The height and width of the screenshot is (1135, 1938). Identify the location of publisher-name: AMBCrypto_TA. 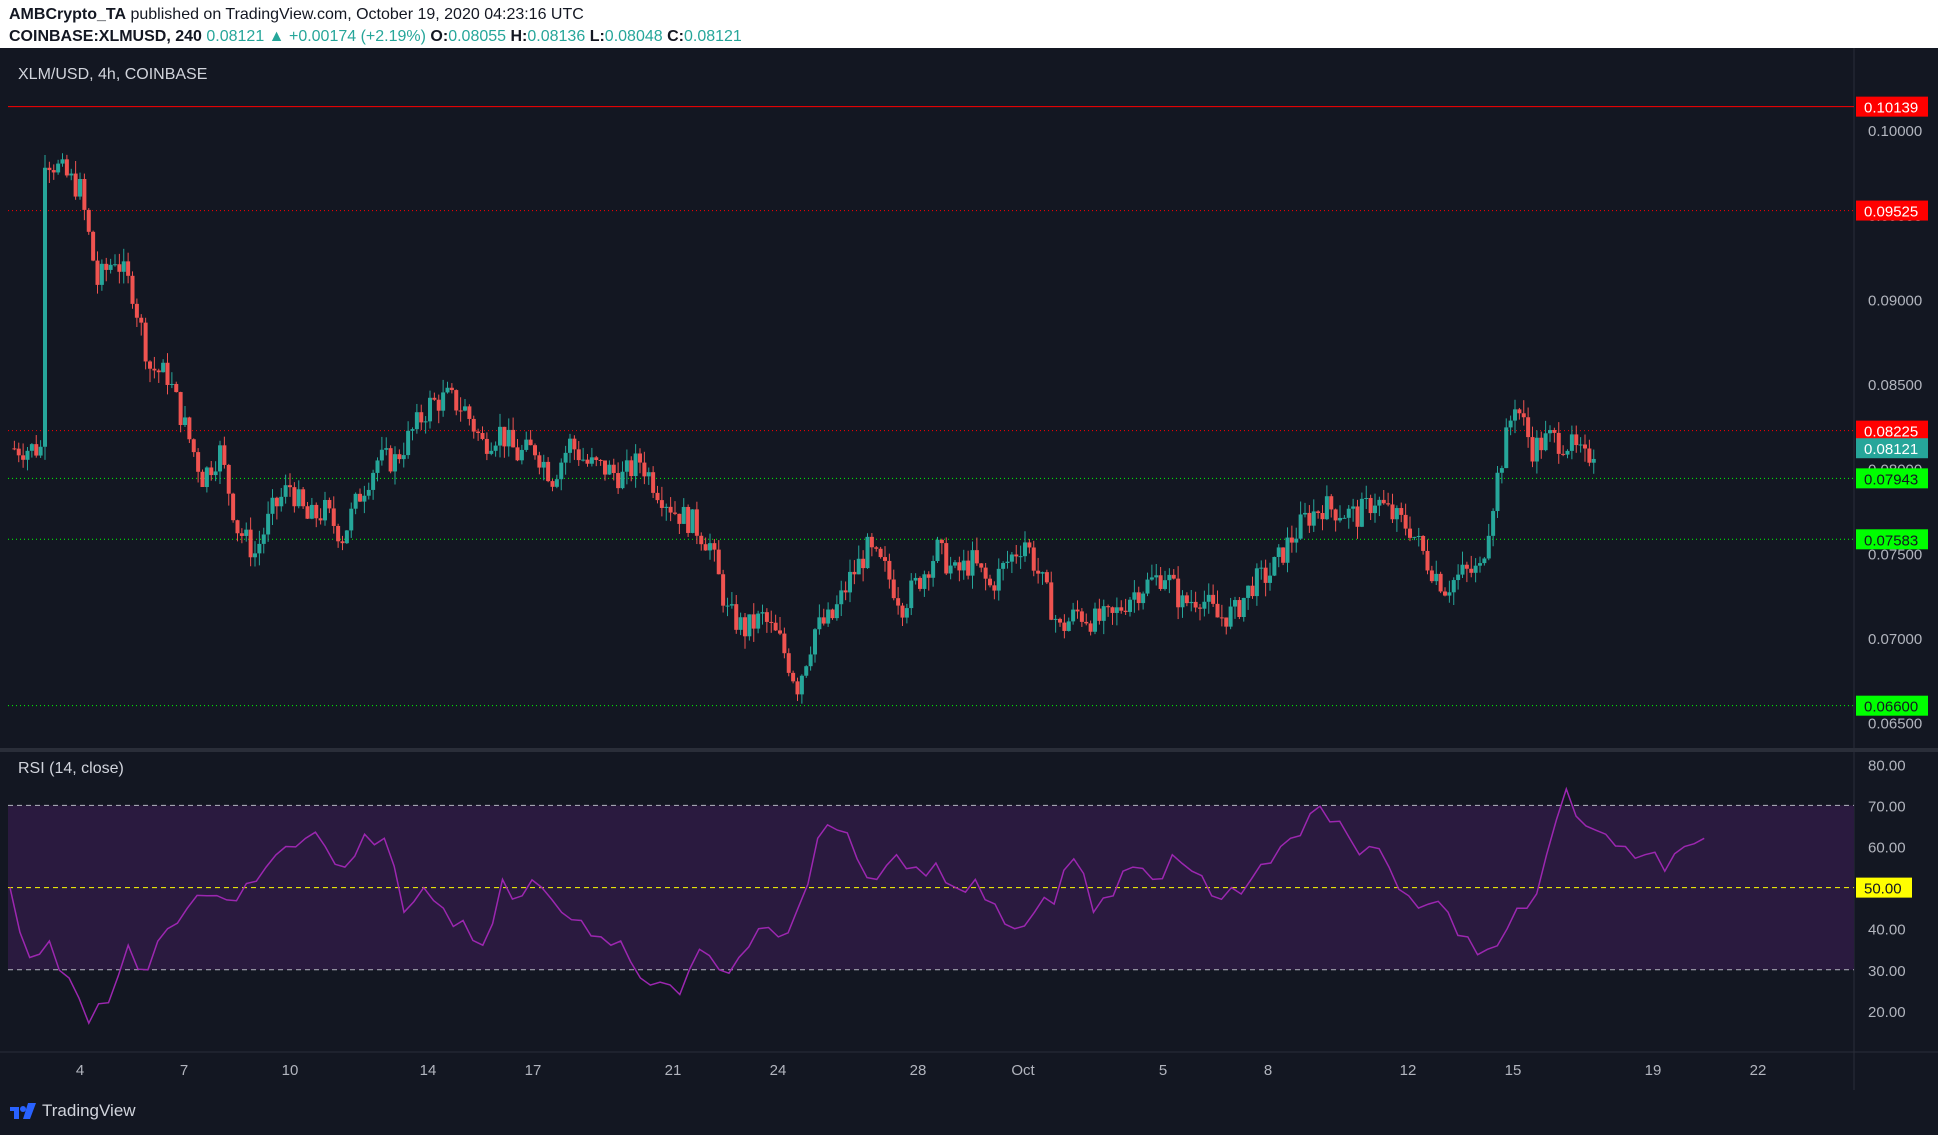
(67, 14).